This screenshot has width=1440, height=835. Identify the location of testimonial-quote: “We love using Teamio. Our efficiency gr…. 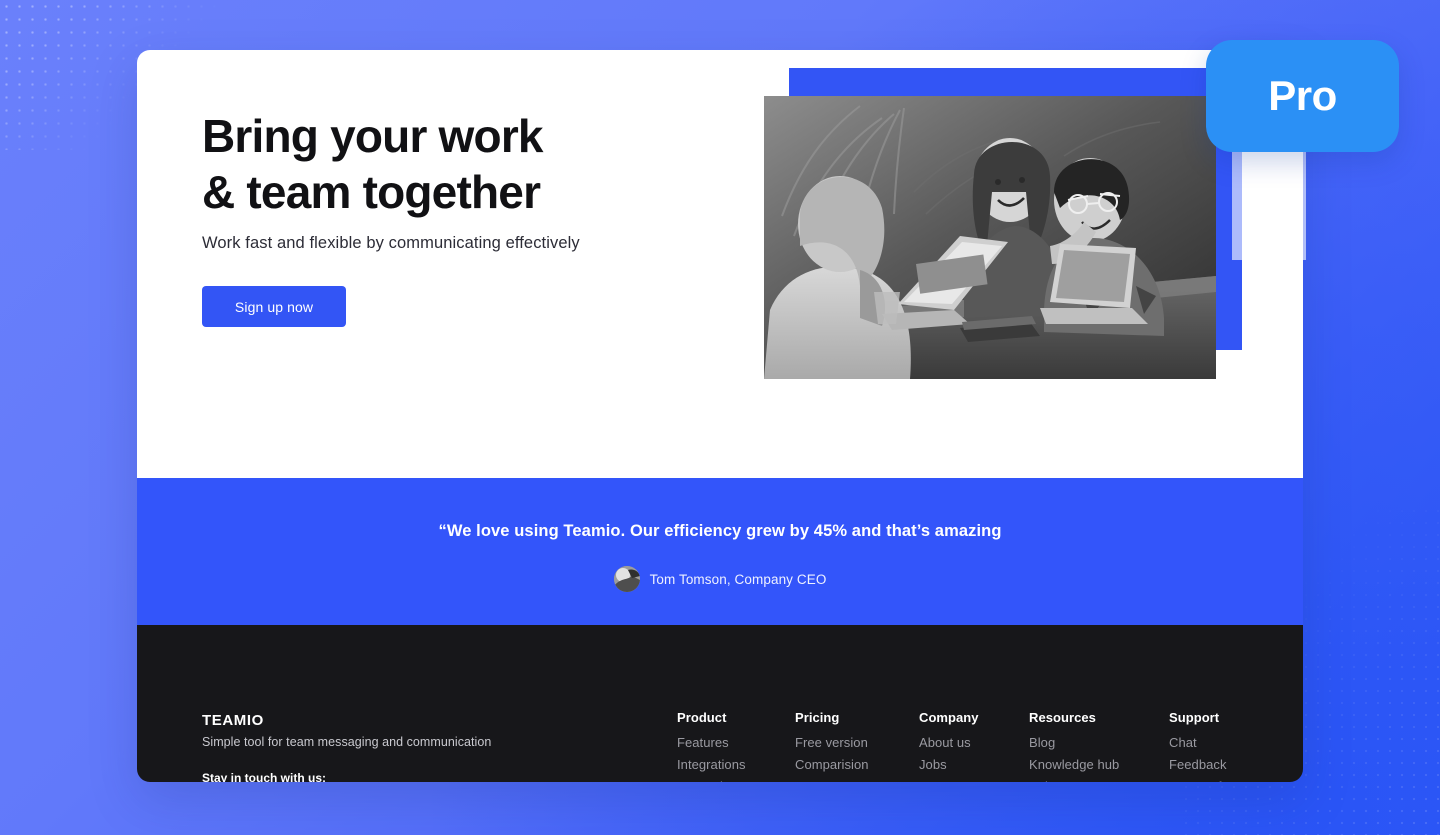
(720, 531).